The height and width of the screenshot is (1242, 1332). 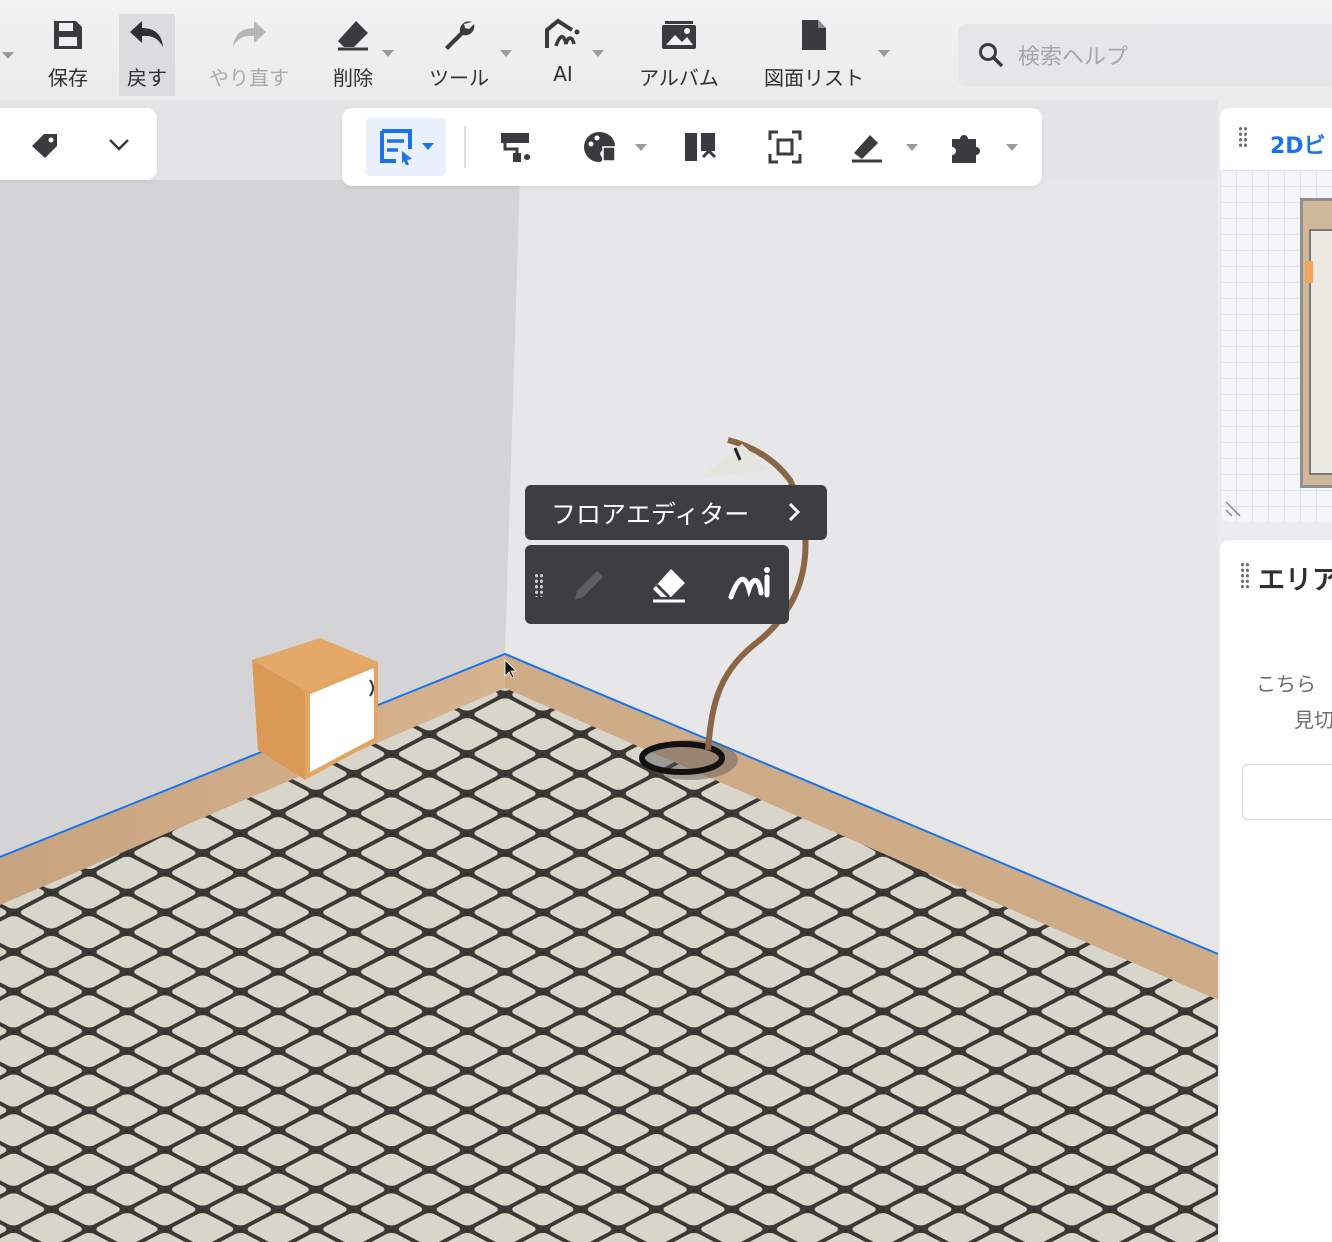 I want to click on ai-draw-icon, so click(x=750, y=585).